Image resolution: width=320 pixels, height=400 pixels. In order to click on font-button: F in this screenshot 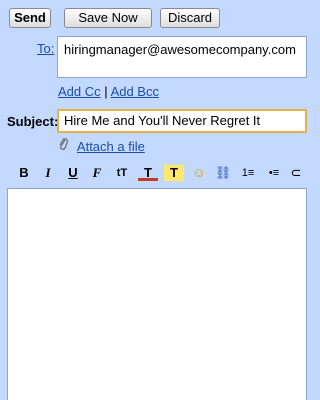, I will do `click(97, 173)`.